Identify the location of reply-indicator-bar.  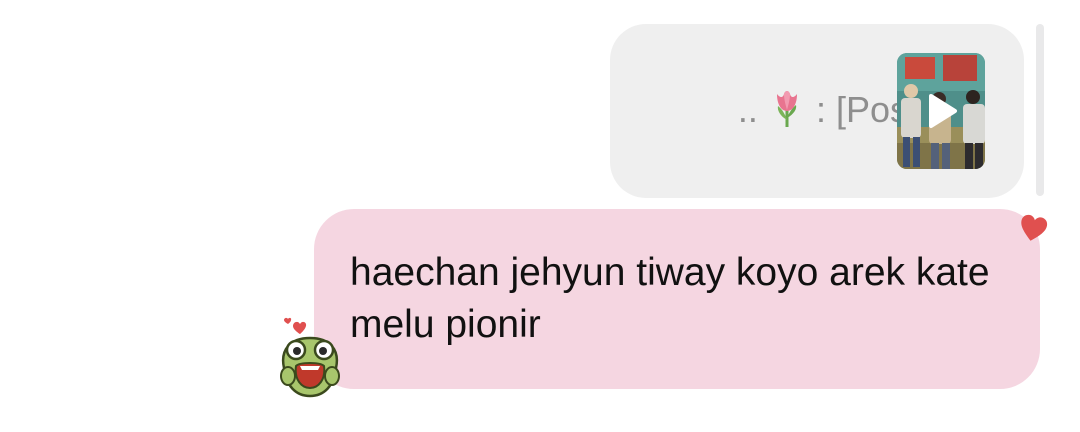
(1040, 110).